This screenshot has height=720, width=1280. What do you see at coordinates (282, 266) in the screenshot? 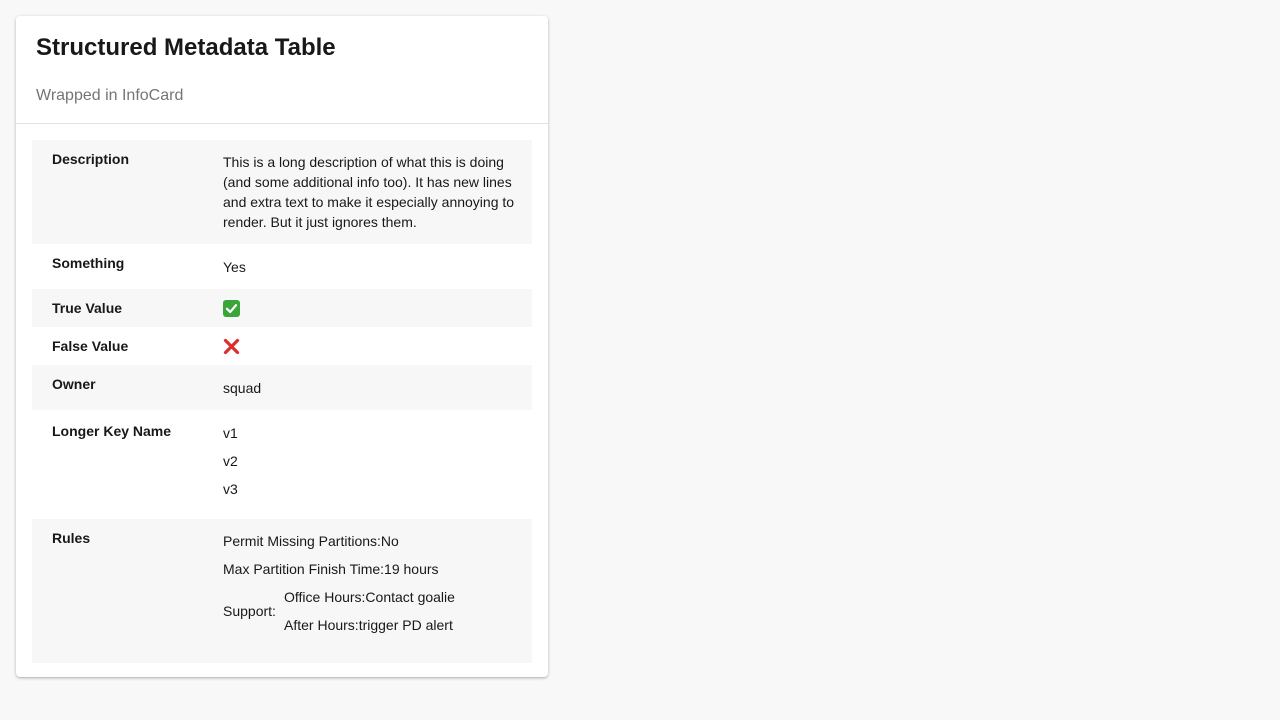
I see `table-row: Something Yes` at bounding box center [282, 266].